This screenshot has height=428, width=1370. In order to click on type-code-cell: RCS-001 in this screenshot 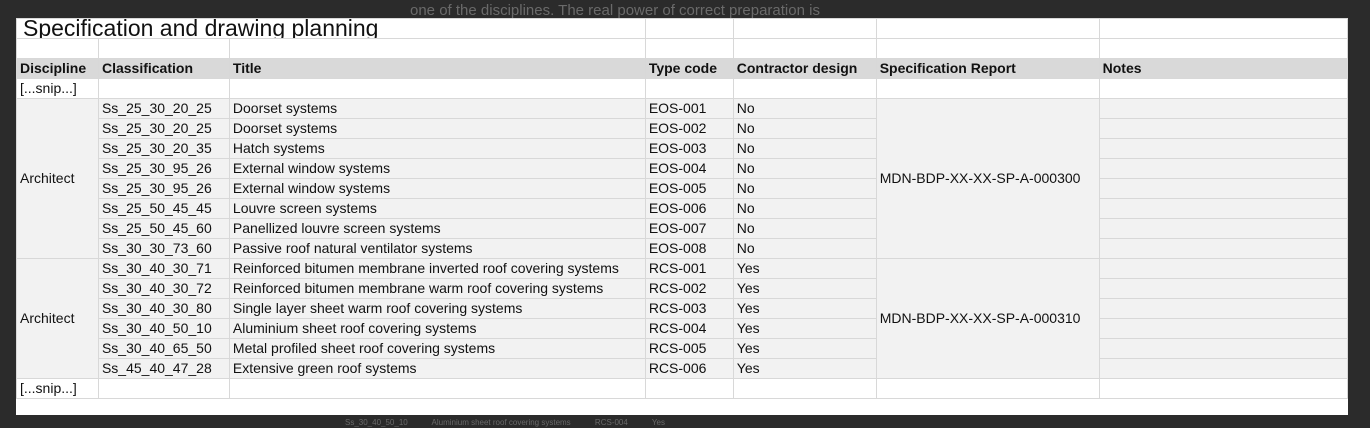, I will do `click(689, 268)`.